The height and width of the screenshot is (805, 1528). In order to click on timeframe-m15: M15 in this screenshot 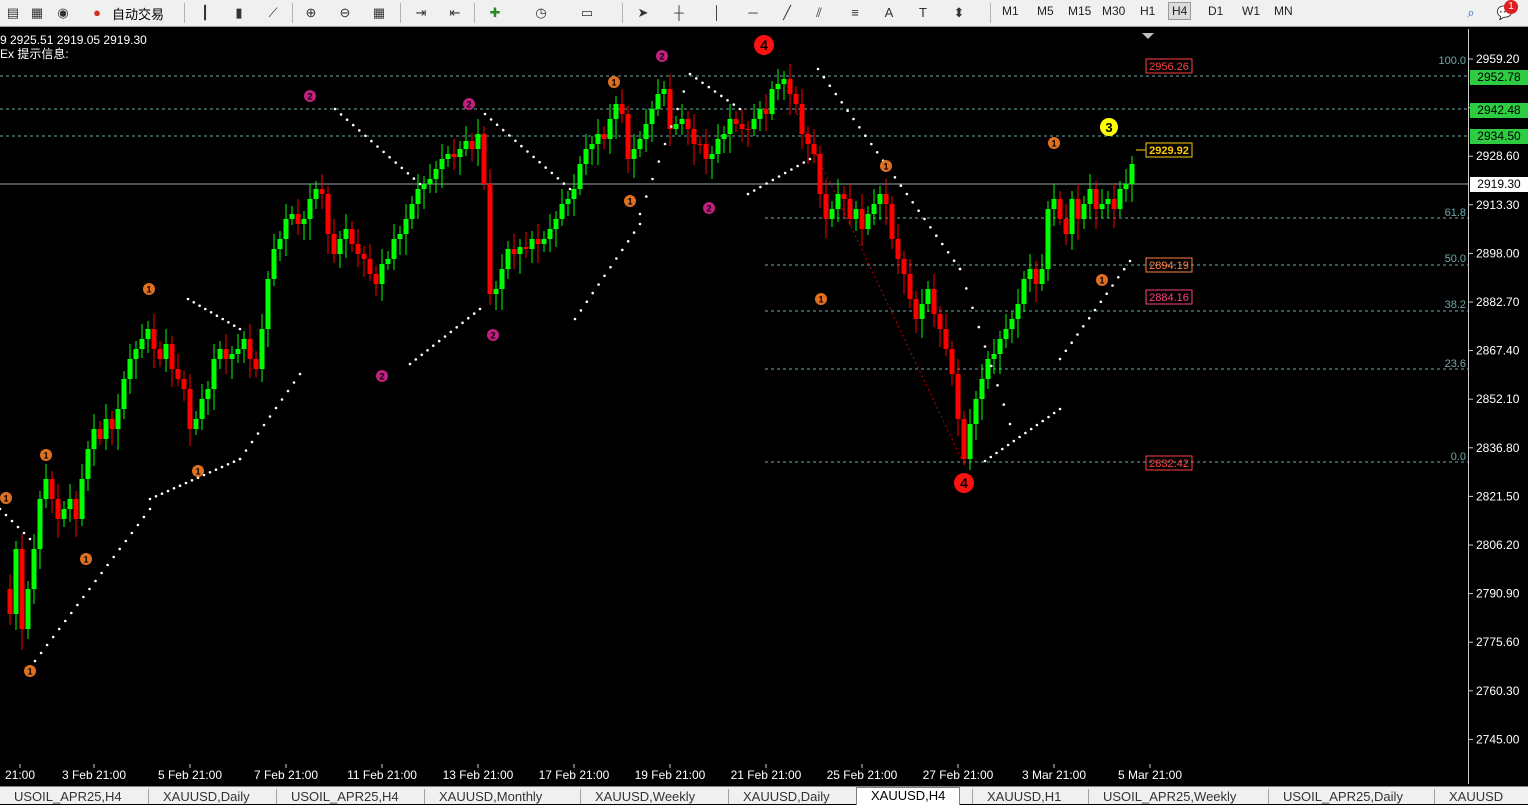, I will do `click(1079, 11)`.